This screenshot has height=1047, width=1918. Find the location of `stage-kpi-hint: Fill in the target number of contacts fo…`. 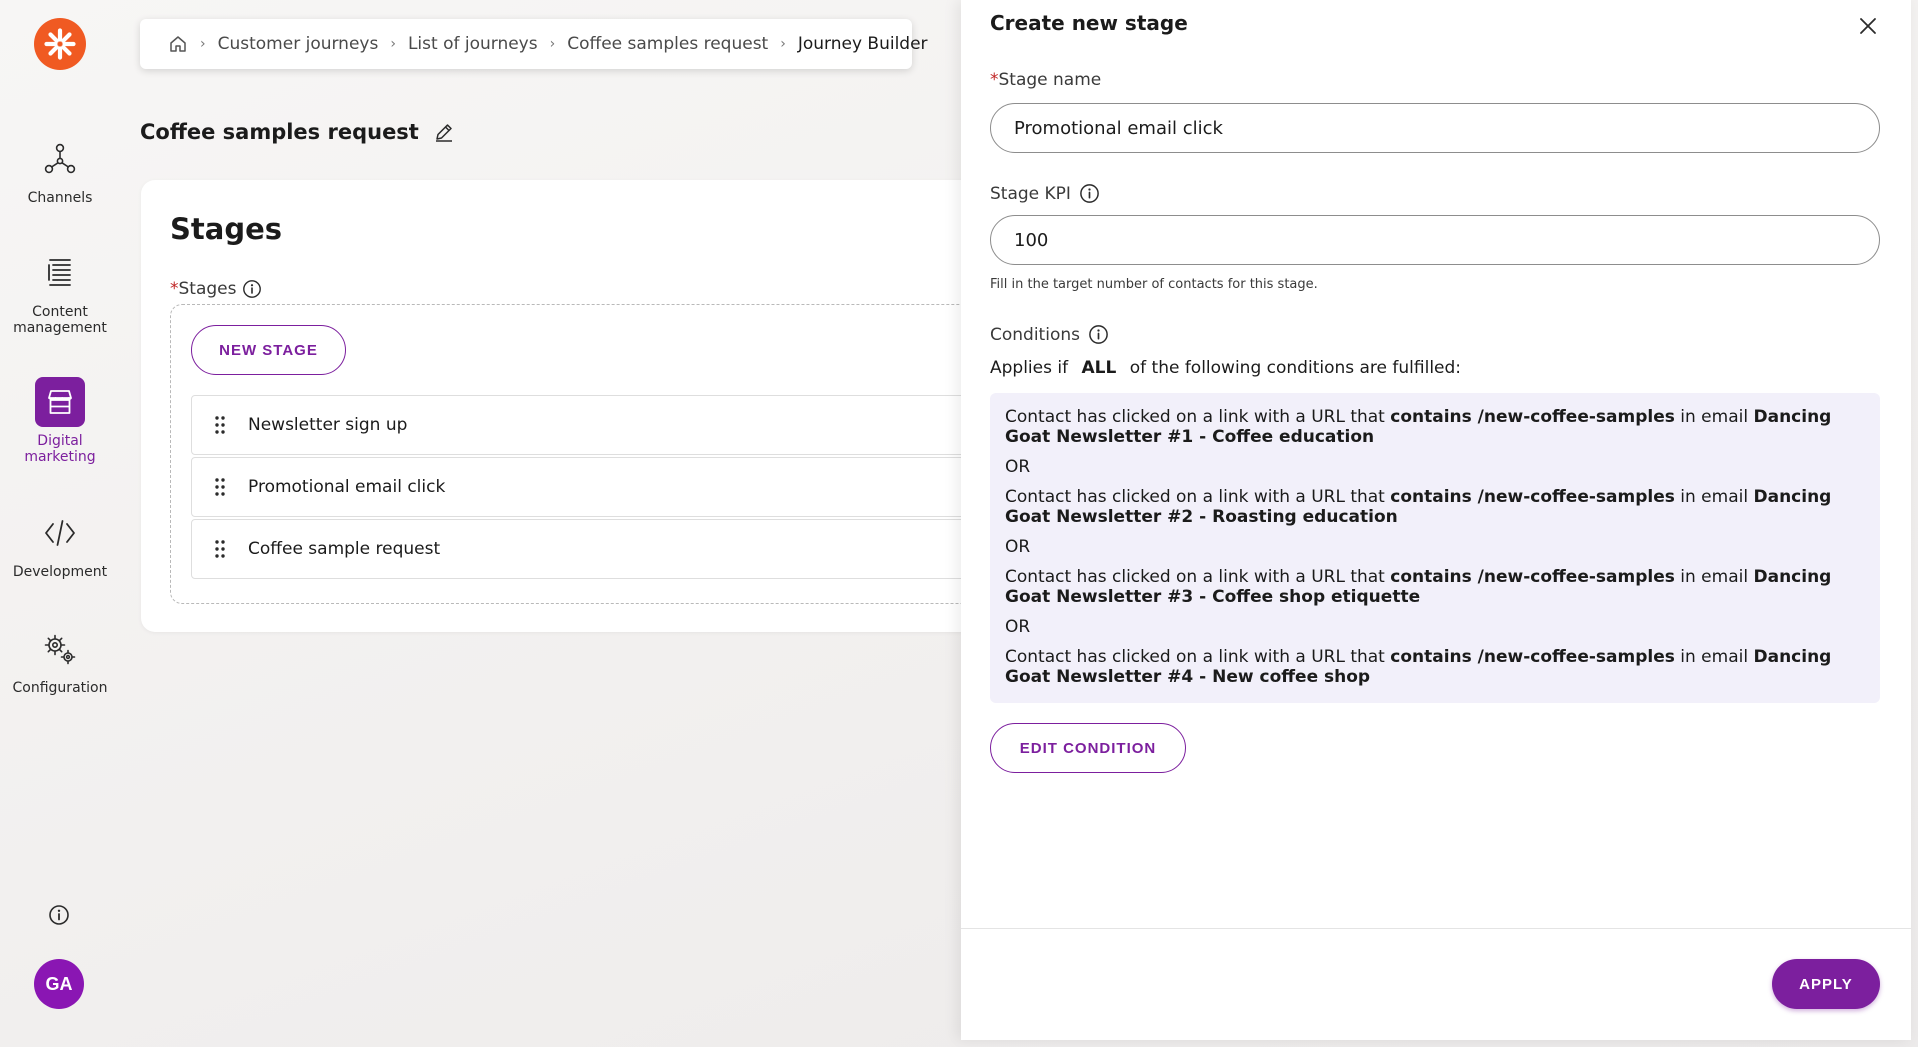

stage-kpi-hint: Fill in the target number of contacts fo… is located at coordinates (1154, 284).